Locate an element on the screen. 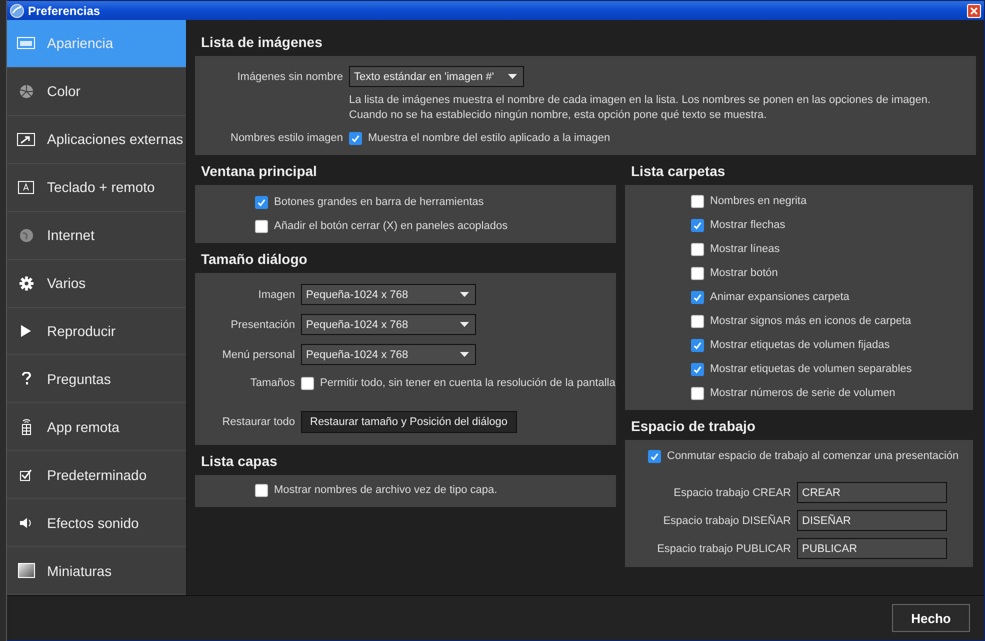  checkbox-label: Mostrar nombres de archivo vez de tipo capa. is located at coordinates (386, 490).